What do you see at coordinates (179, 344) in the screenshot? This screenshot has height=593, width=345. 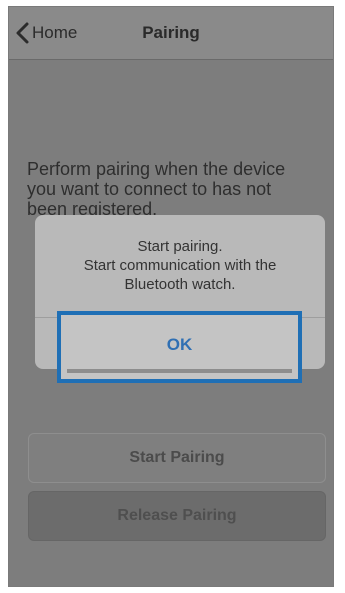 I see `ok-label: OK` at bounding box center [179, 344].